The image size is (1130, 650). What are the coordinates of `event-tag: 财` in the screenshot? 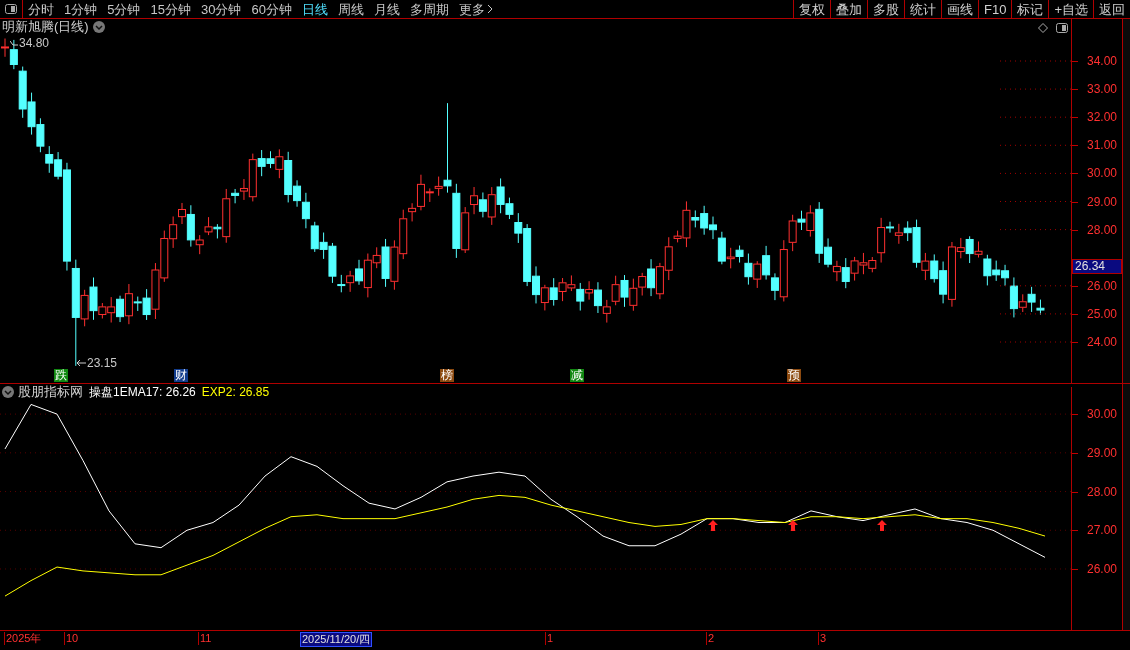 It's located at (181, 375).